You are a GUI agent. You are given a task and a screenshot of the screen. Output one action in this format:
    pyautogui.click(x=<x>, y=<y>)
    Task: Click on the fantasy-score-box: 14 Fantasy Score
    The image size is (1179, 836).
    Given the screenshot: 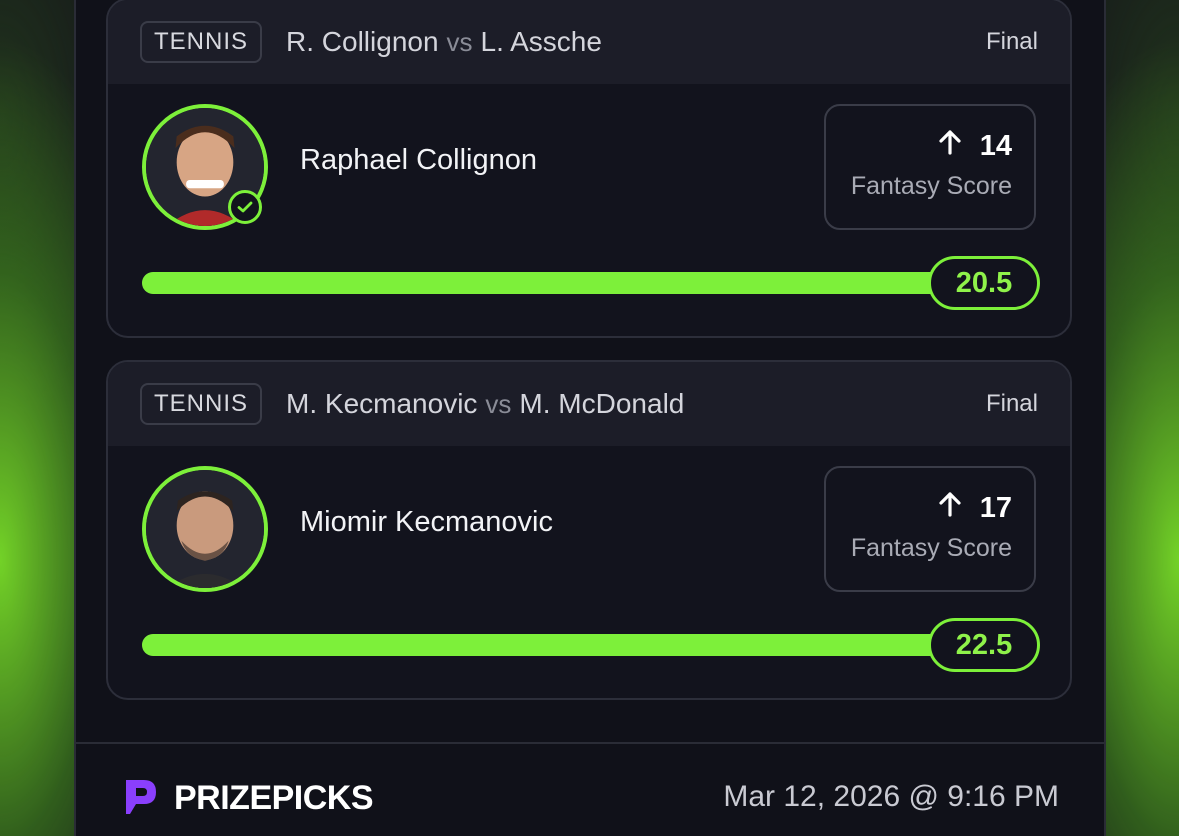 What is the action you would take?
    pyautogui.click(x=930, y=167)
    